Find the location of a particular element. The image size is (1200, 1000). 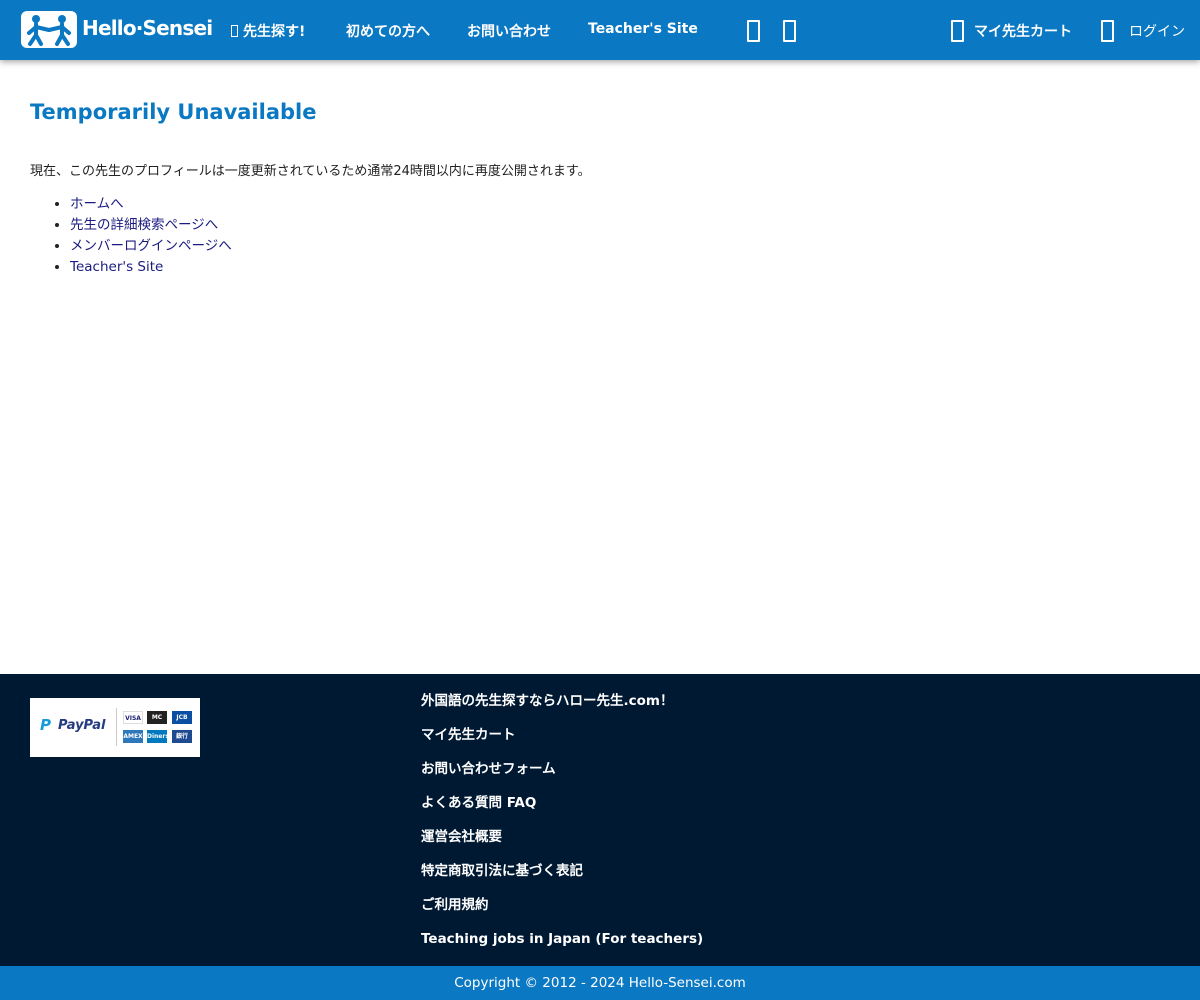

mastercard-icon: MC is located at coordinates (157, 717).